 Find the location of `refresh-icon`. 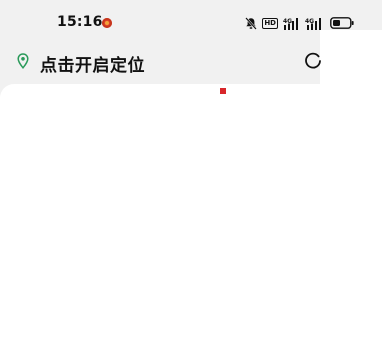

refresh-icon is located at coordinates (313, 61).